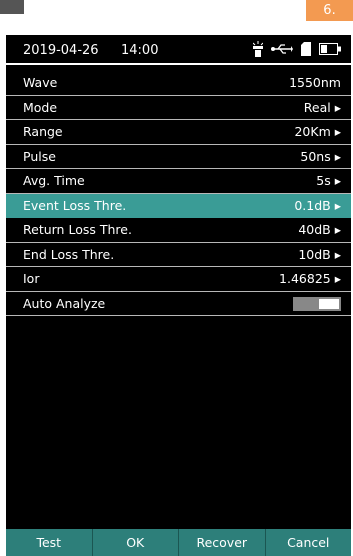 Image resolution: width=353 pixels, height=556 pixels. What do you see at coordinates (306, 49) in the screenshot?
I see `sd-card-icon` at bounding box center [306, 49].